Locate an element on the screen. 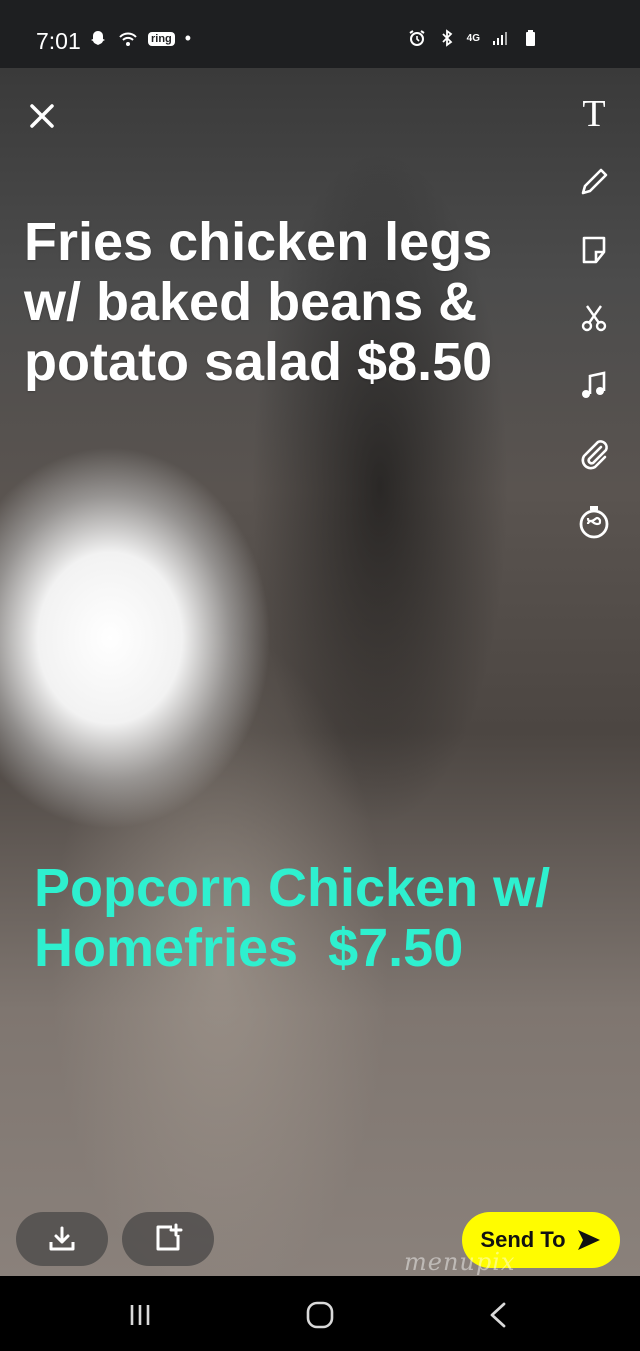  bluetooth-icon is located at coordinates (447, 38).